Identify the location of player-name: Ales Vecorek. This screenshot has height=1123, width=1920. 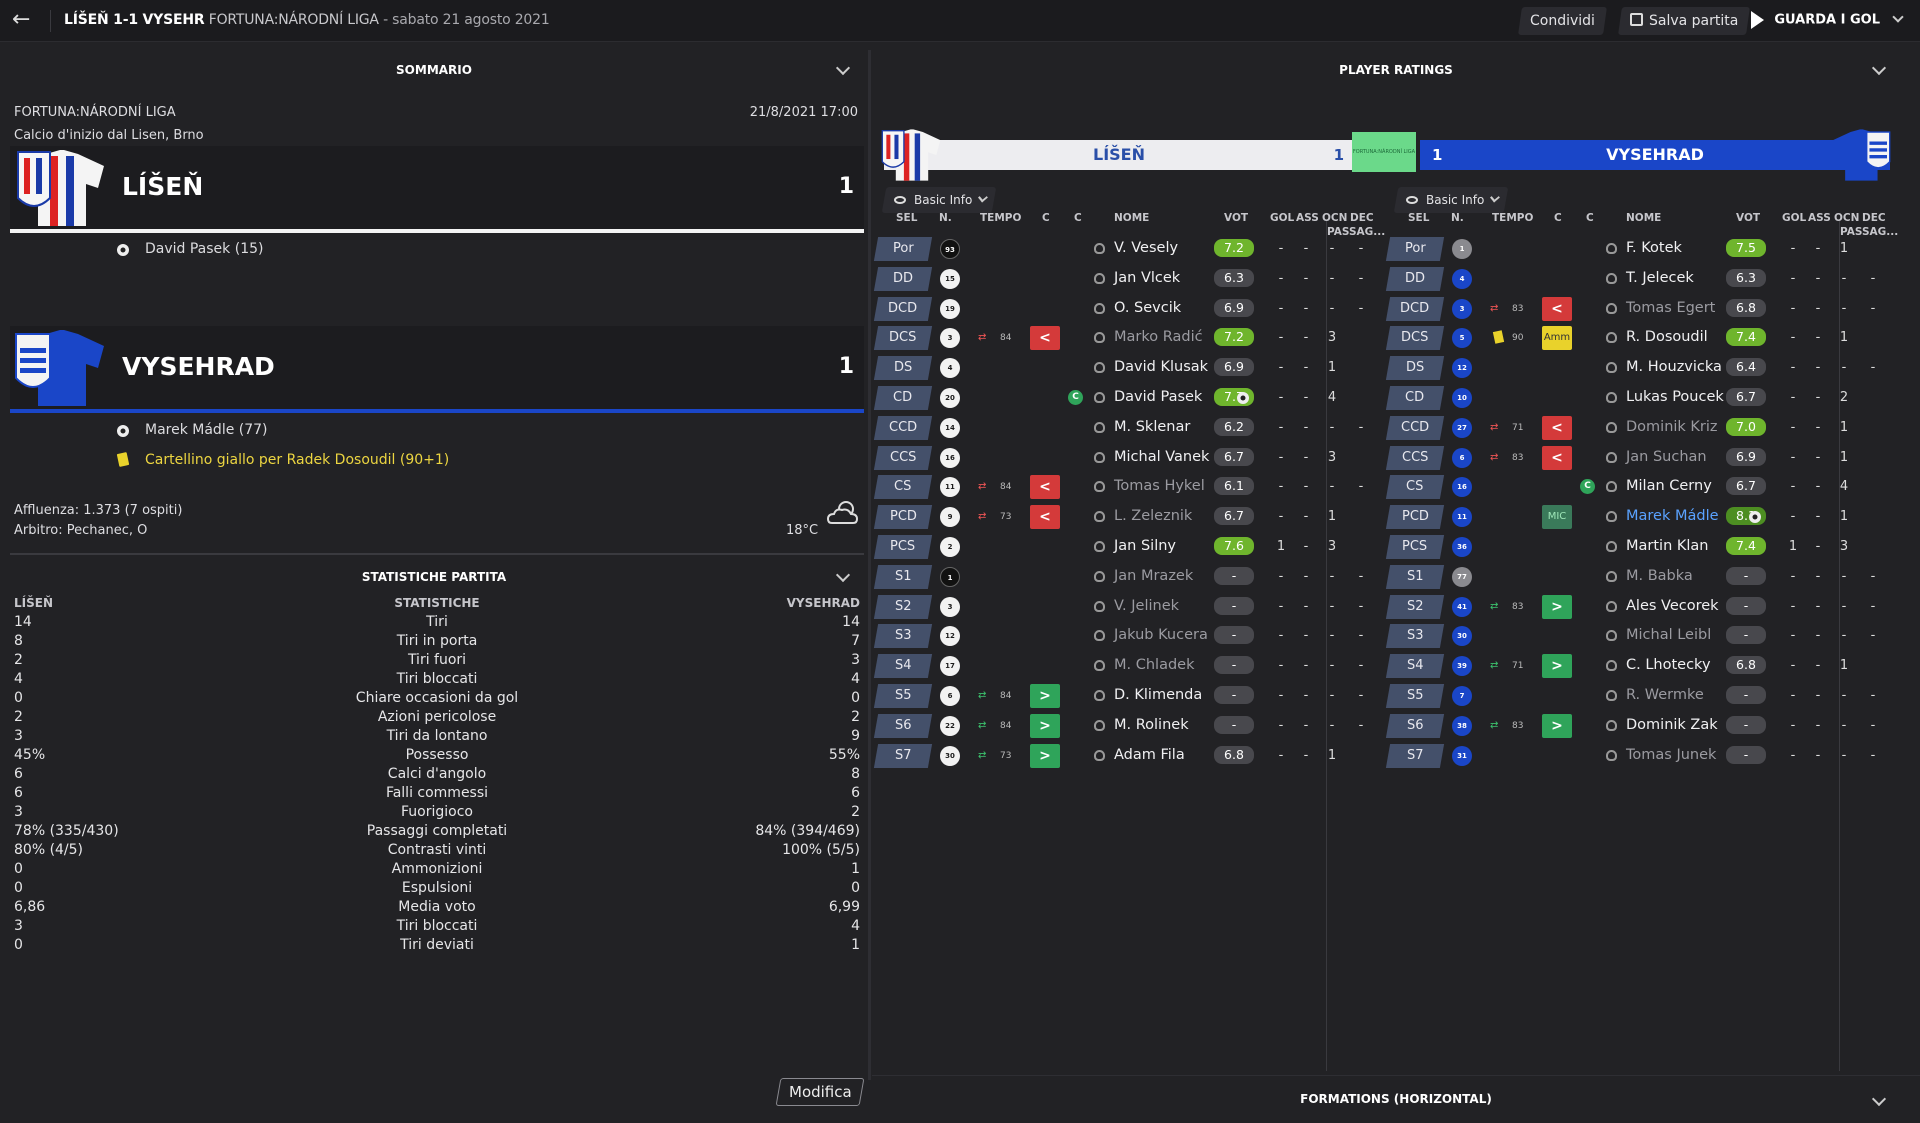
(1672, 606).